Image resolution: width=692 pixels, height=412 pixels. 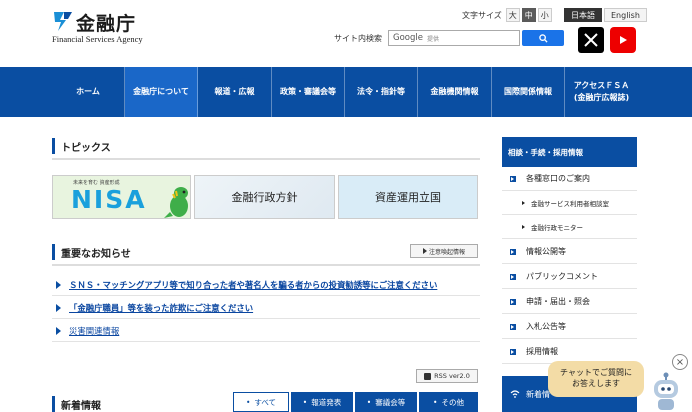 I want to click on nisa-banner: 未来を育む 資産形成 NISA, so click(x=121, y=197).